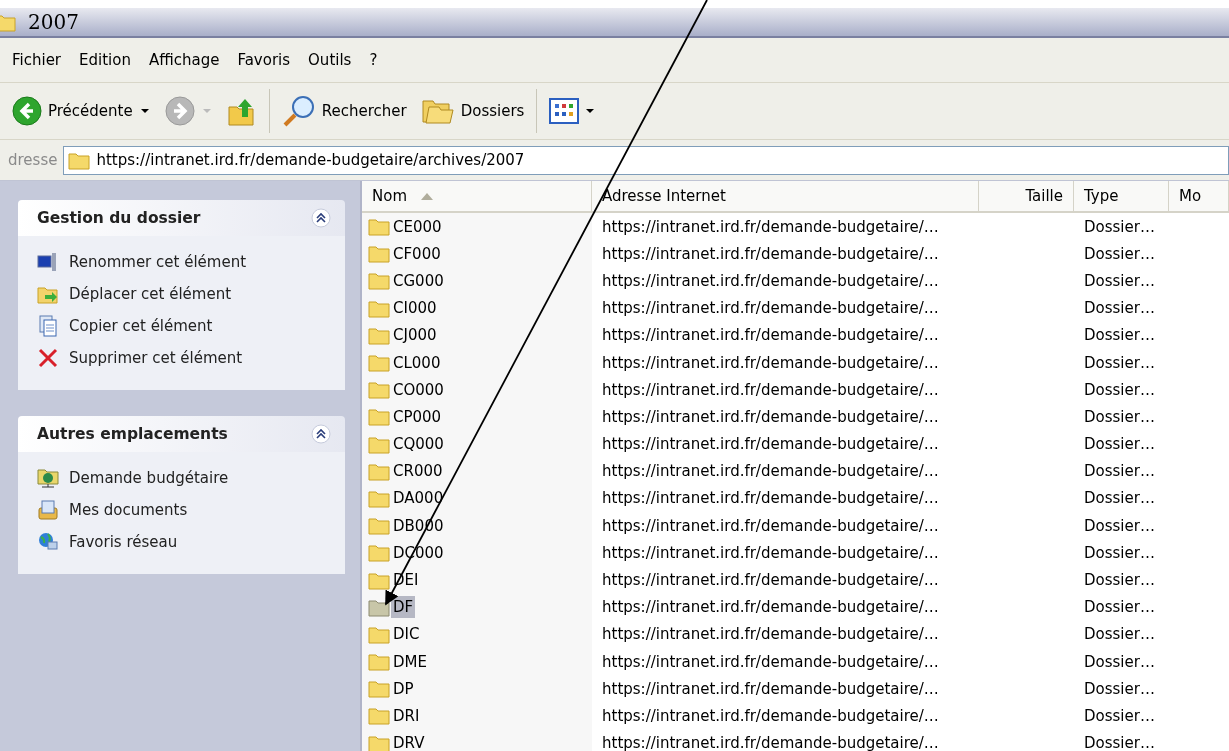 The image size is (1229, 751). Describe the element at coordinates (415, 335) in the screenshot. I see `file-name: CJ000` at that location.